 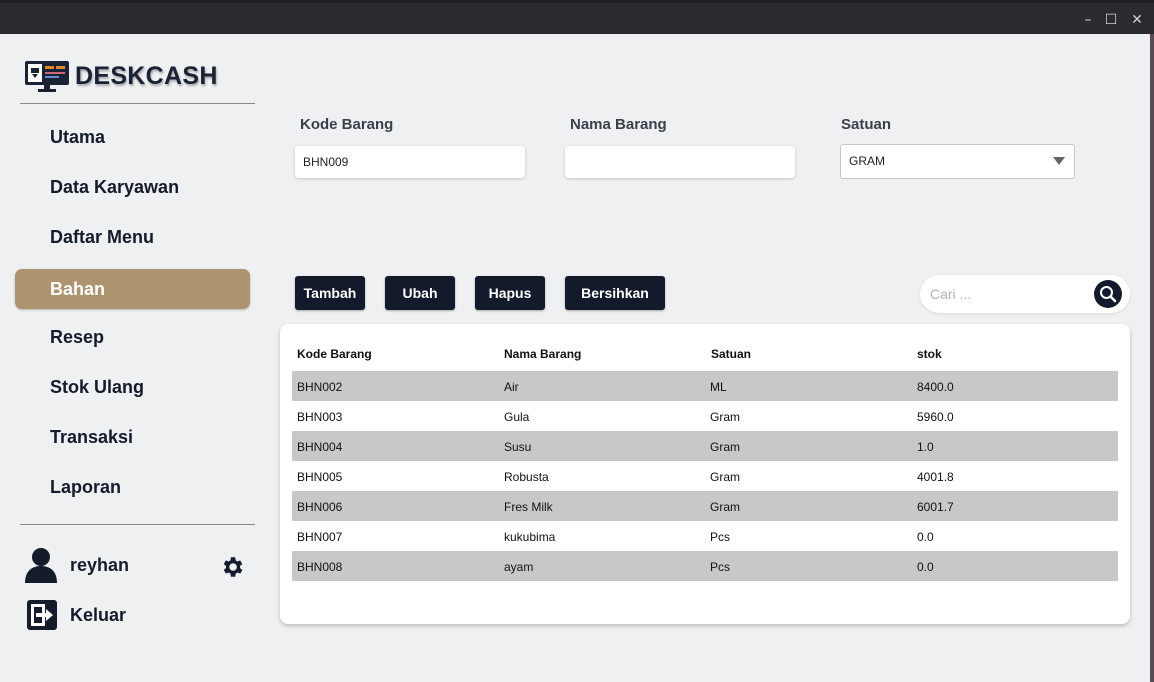 What do you see at coordinates (925, 447) in the screenshot?
I see `table-cell: 1.0` at bounding box center [925, 447].